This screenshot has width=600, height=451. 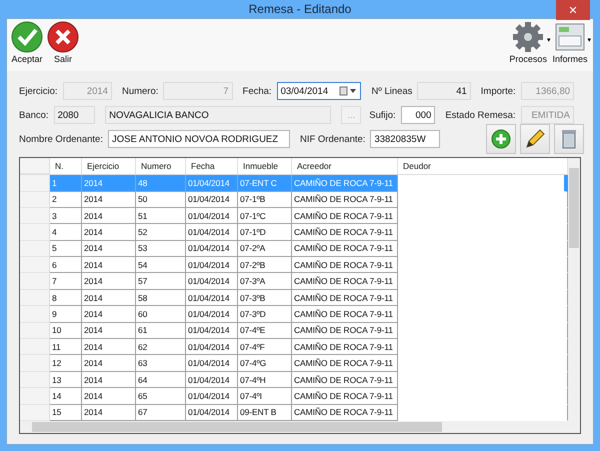 What do you see at coordinates (257, 91) in the screenshot?
I see `field-label: Fecha:` at bounding box center [257, 91].